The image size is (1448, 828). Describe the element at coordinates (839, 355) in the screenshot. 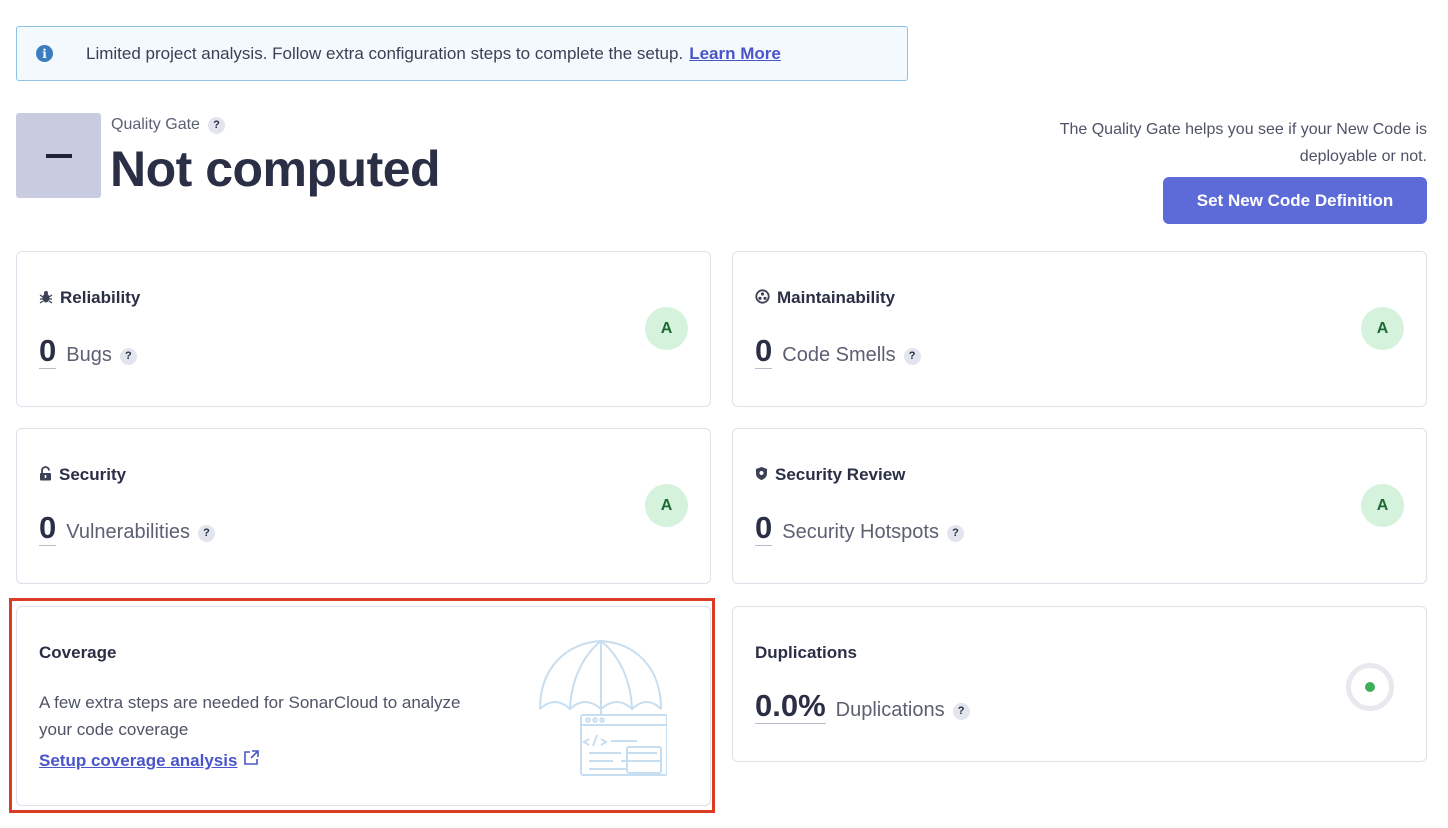

I see `metric-label: Code Smells` at that location.